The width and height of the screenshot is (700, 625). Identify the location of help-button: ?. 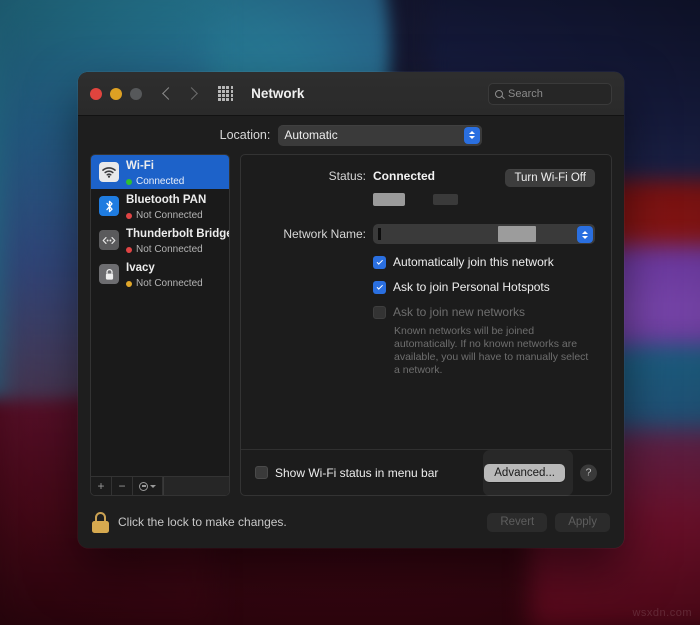
(588, 472).